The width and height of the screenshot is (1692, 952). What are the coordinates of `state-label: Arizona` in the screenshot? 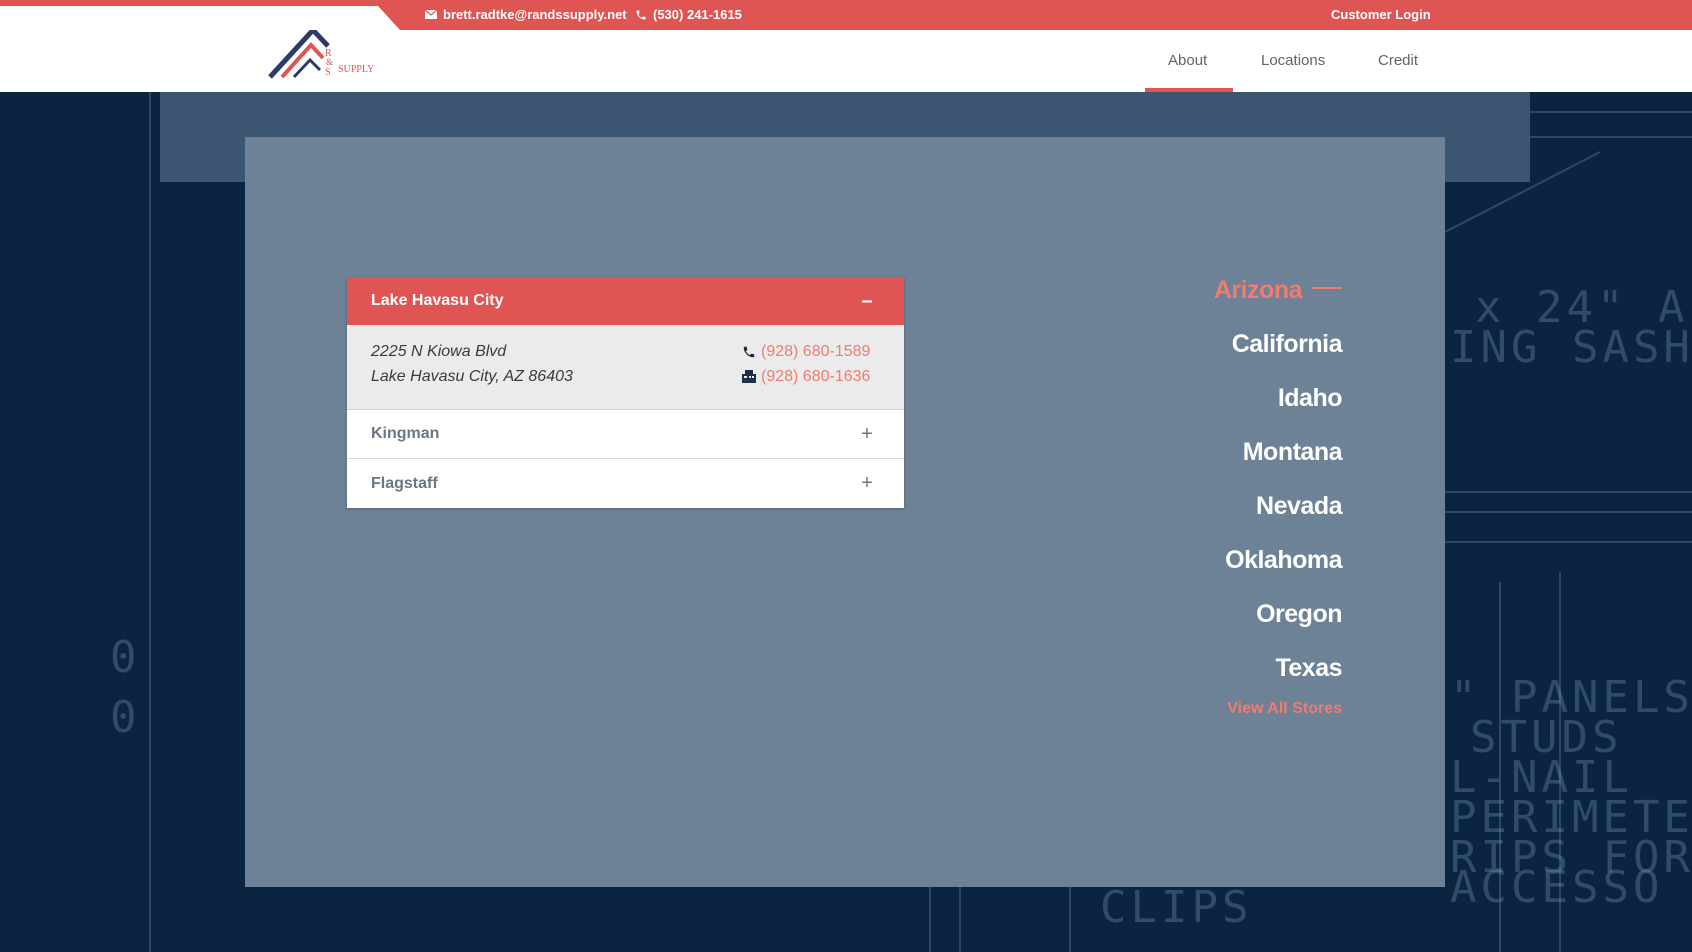 It's located at (1258, 290).